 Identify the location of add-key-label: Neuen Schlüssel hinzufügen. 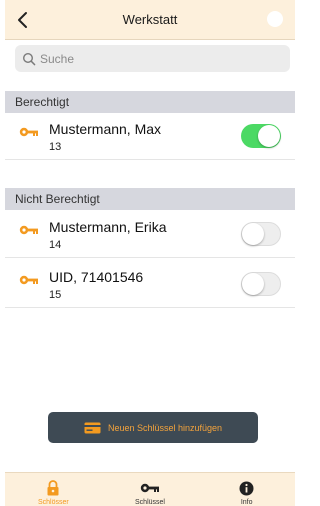
(165, 427).